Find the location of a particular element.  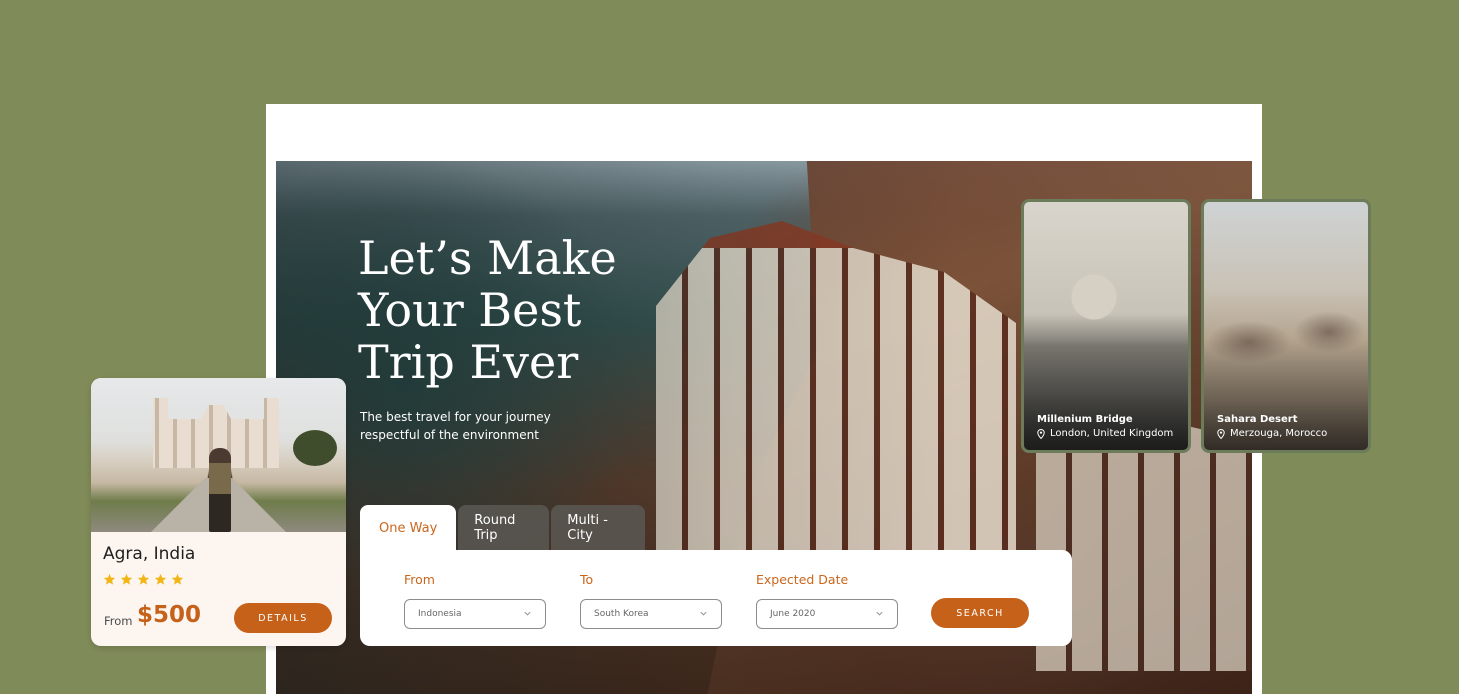

trip-type-tabs: One Way Round Trip Multi - City is located at coordinates (503, 528).